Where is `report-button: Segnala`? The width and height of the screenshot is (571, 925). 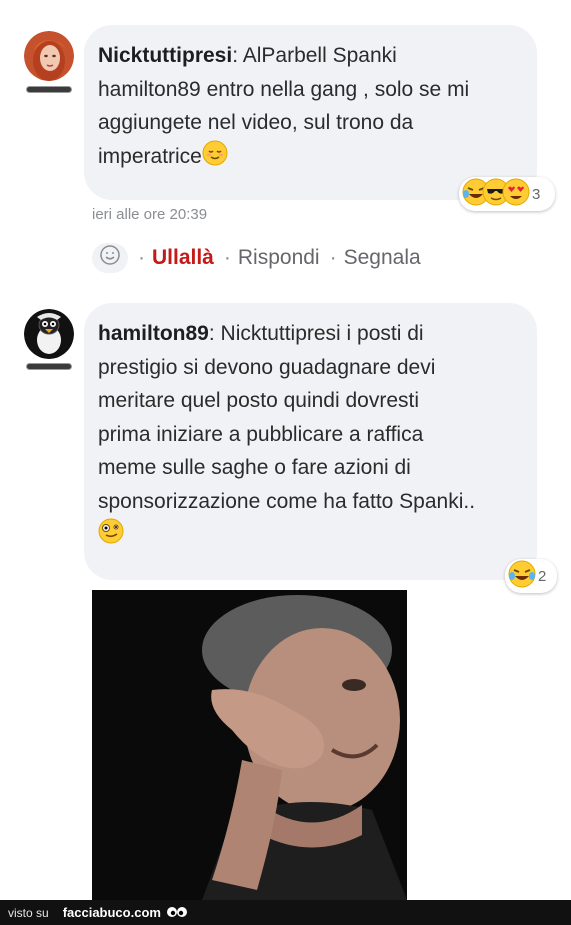 report-button: Segnala is located at coordinates (382, 258).